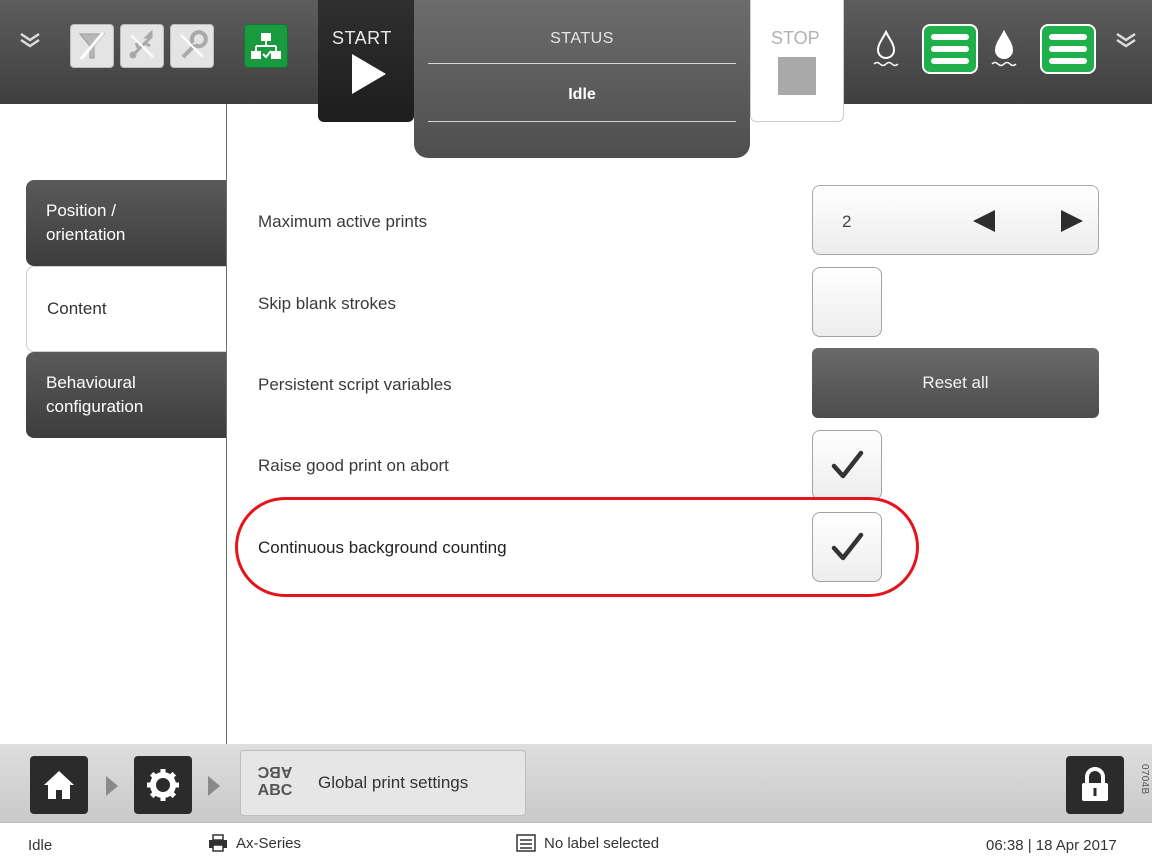 This screenshot has width=1152, height=866. I want to click on highlight-annotation, so click(577, 547).